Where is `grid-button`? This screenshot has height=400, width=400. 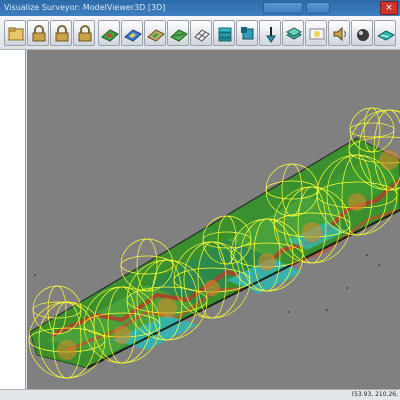 grid-button is located at coordinates (201, 33).